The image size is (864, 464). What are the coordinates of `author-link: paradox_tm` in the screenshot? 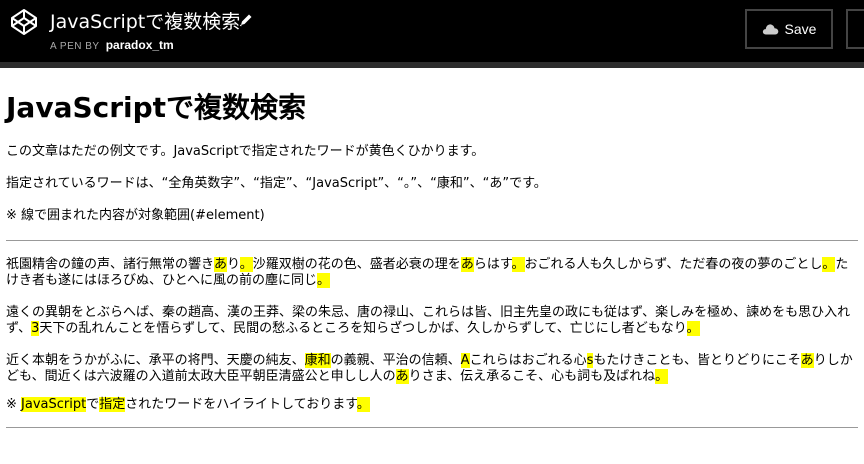 It's located at (140, 45).